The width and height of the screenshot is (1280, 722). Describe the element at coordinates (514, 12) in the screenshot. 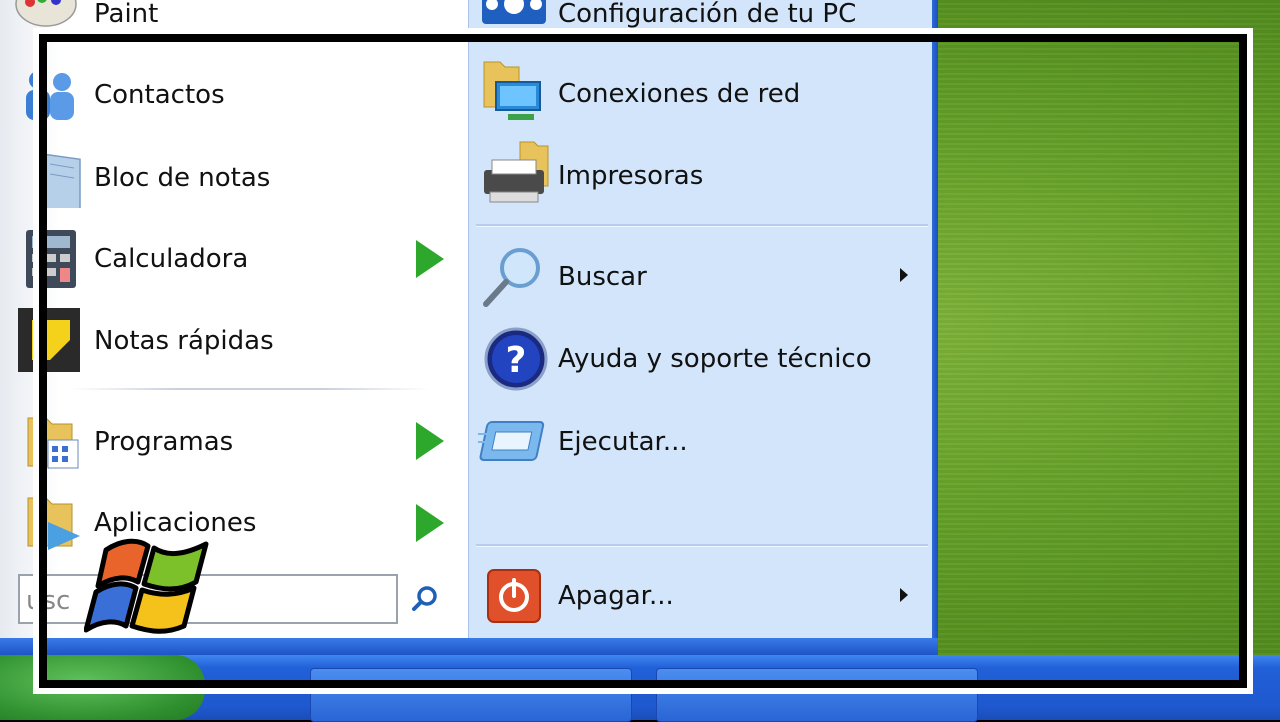

I see `settings-gear-icon` at that location.